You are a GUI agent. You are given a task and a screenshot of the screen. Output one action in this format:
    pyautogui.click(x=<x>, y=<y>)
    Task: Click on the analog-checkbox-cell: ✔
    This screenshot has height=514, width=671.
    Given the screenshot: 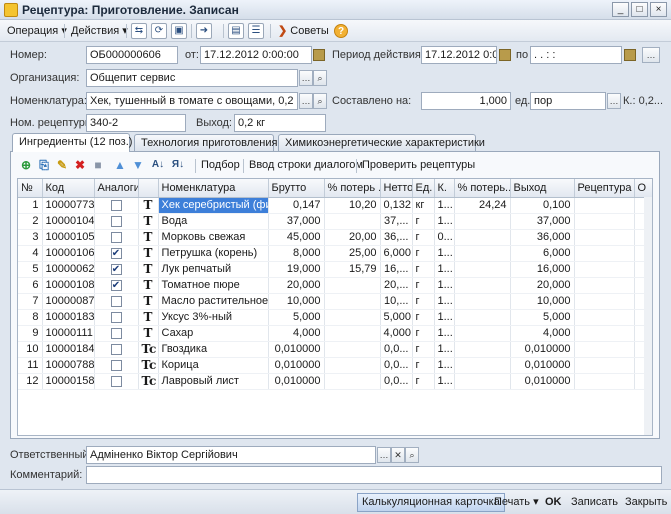 What is the action you would take?
    pyautogui.click(x=116, y=253)
    